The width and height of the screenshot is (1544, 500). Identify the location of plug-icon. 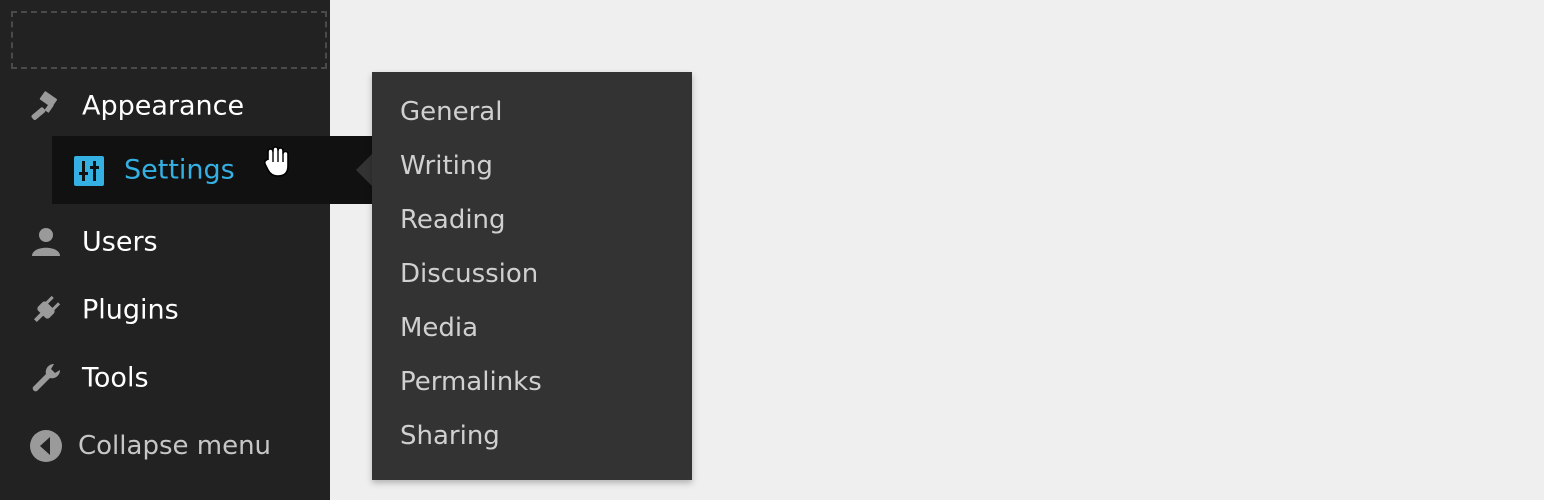
(46, 310).